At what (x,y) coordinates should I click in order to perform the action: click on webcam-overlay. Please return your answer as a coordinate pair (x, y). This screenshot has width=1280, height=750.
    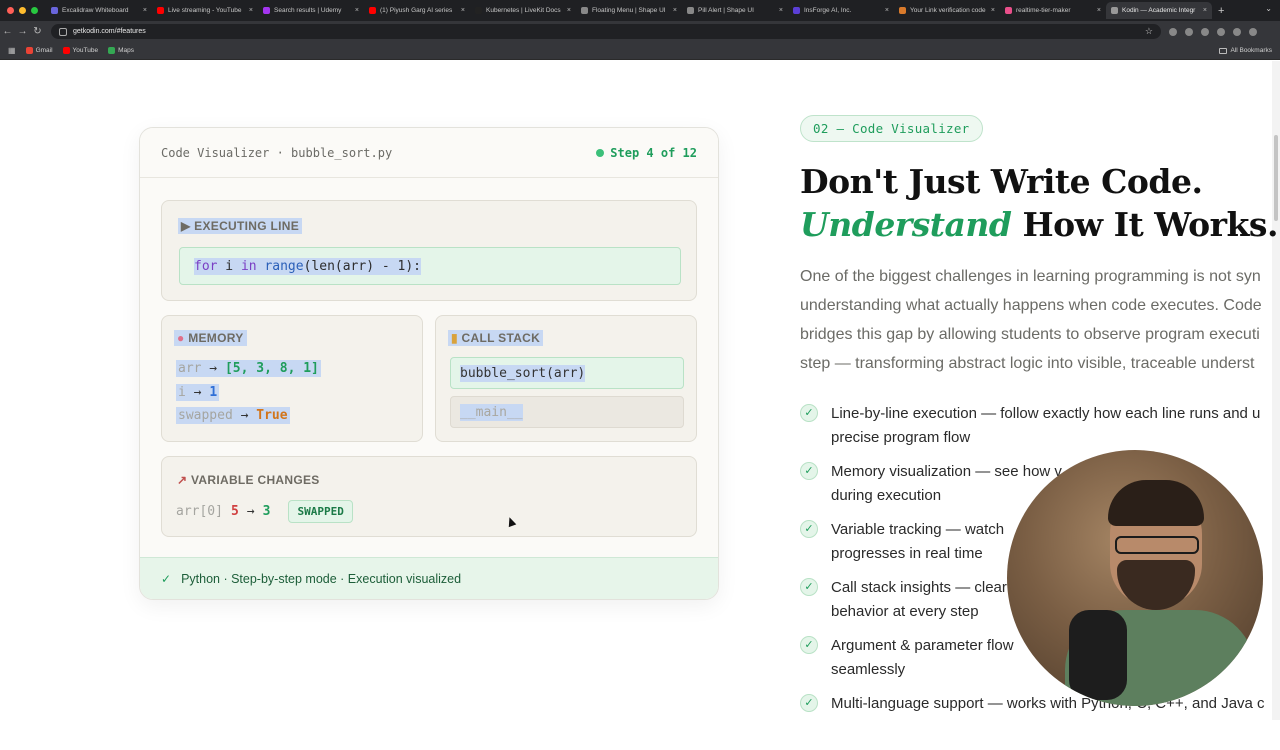
    Looking at the image, I should click on (1135, 578).